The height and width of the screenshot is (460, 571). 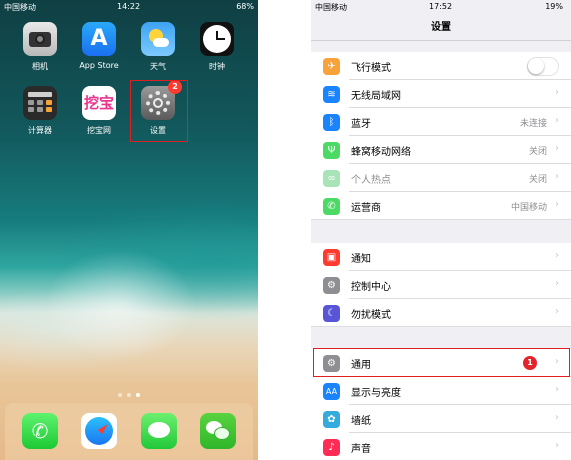 I want to click on row-label: 控制中心, so click(x=371, y=287).